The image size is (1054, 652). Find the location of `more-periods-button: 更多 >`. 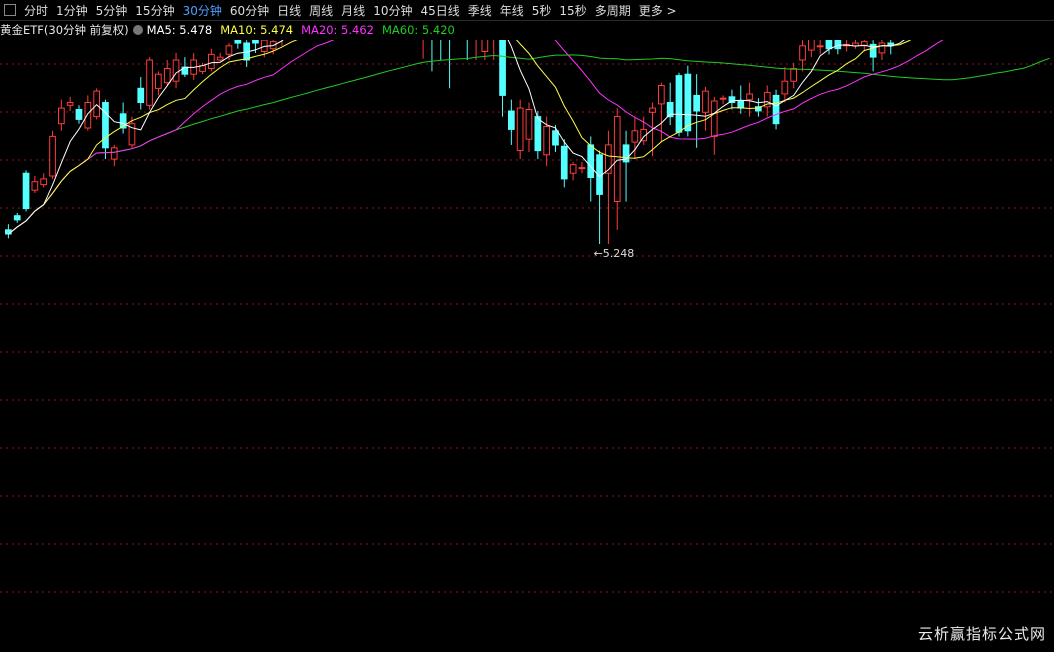

more-periods-button: 更多 > is located at coordinates (658, 10).